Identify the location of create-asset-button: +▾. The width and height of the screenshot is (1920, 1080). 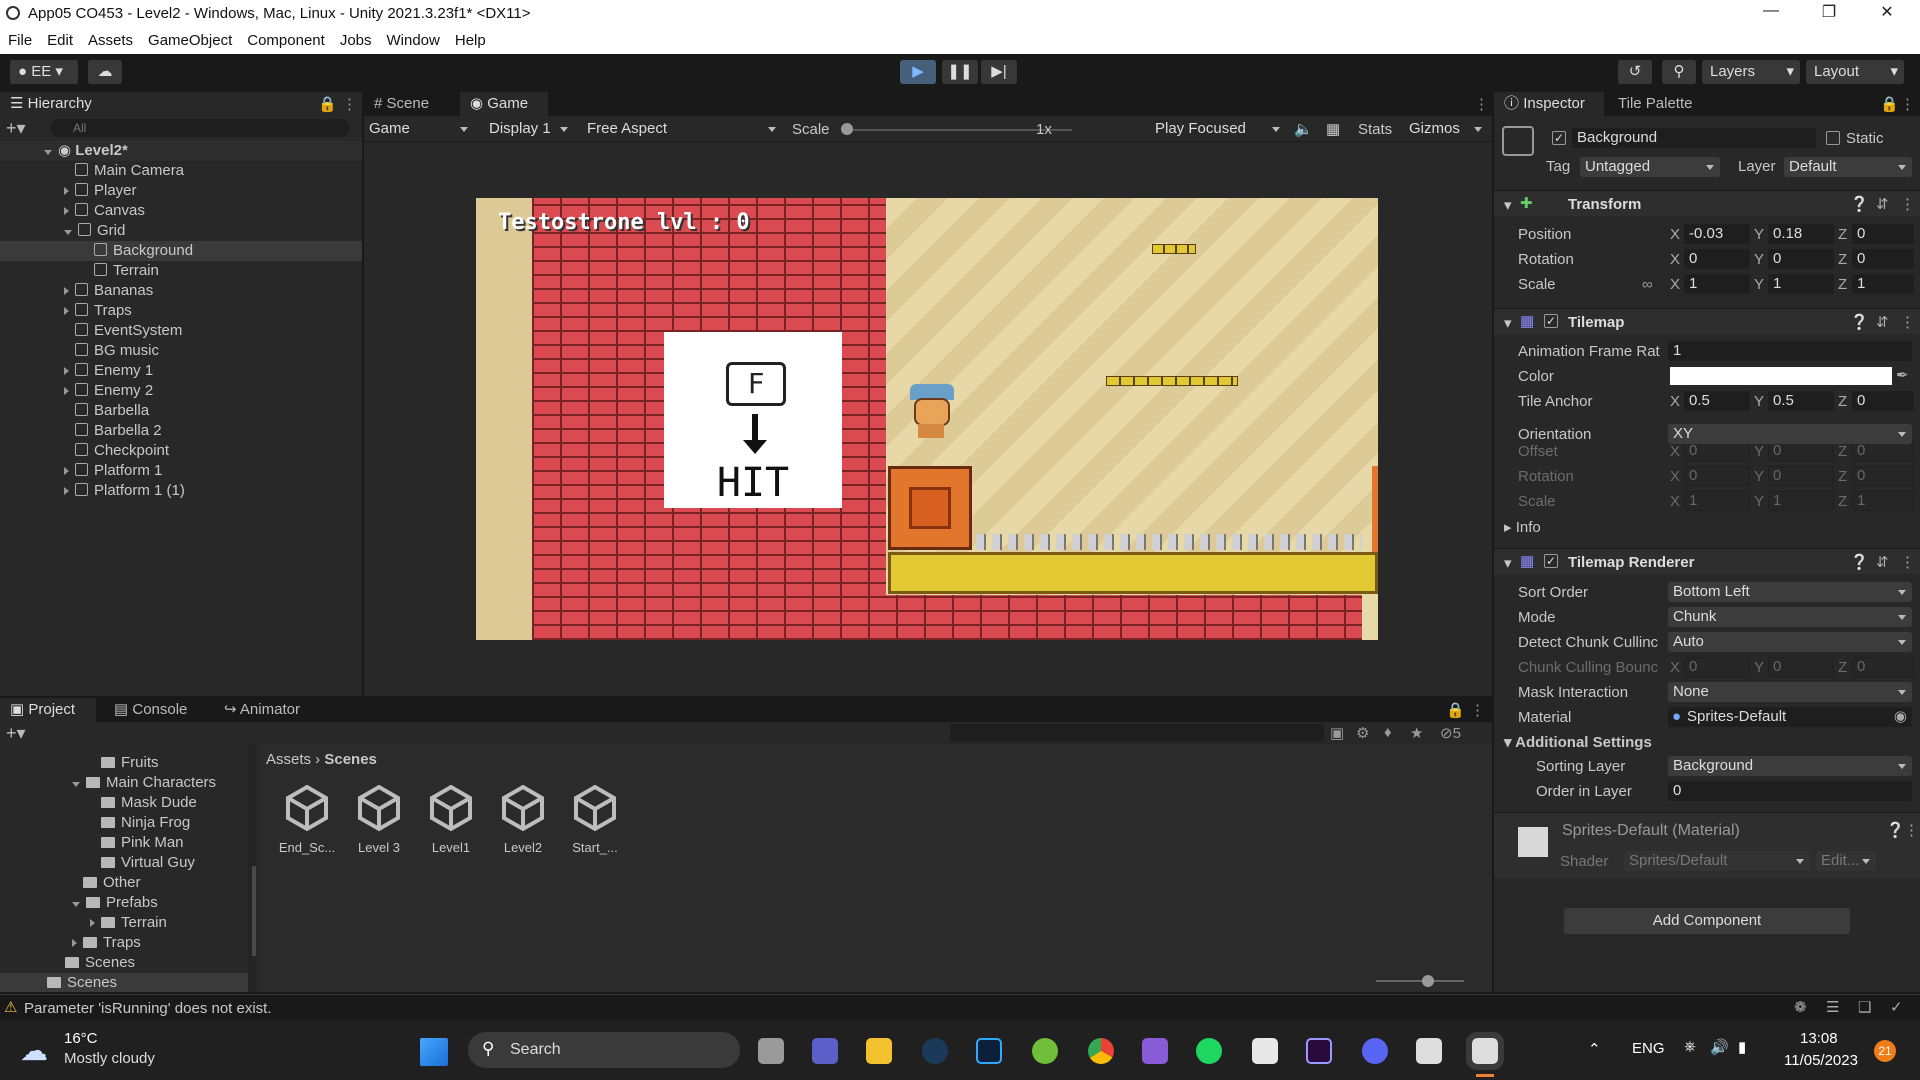
(16, 733).